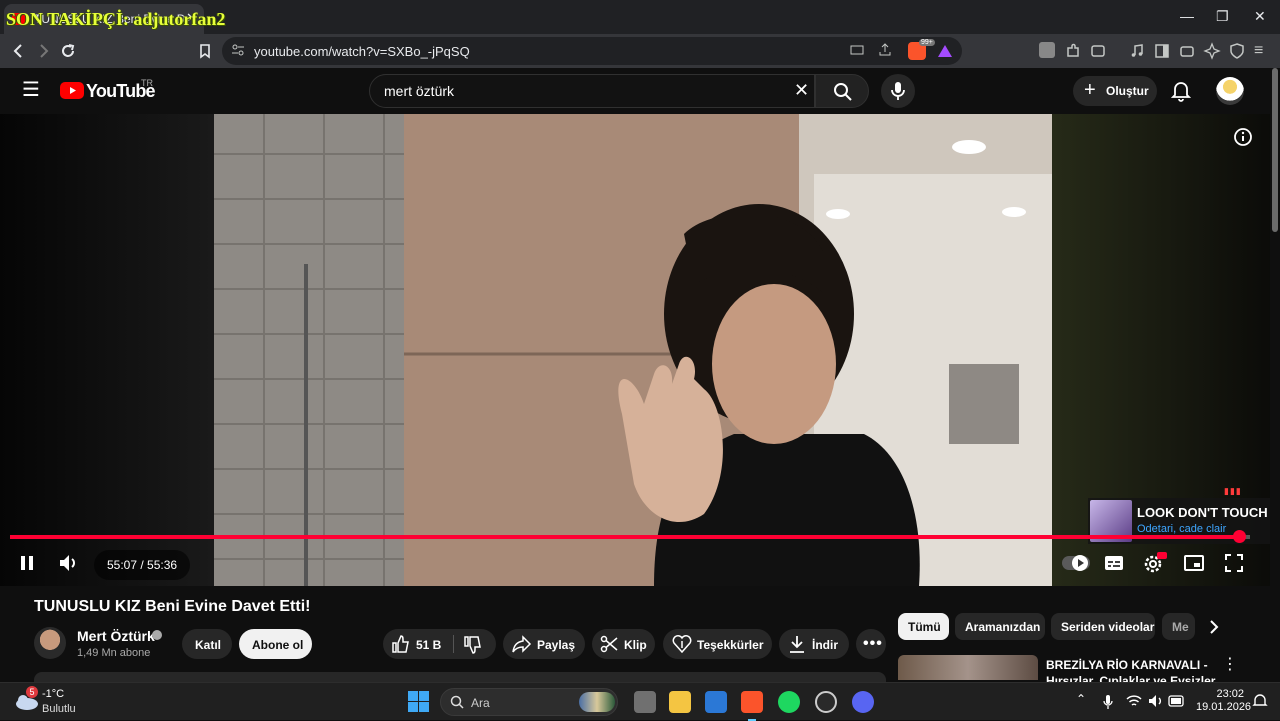 The width and height of the screenshot is (1280, 721). What do you see at coordinates (114, 653) in the screenshot?
I see `subscriber-count: 1,49 Mn abone` at bounding box center [114, 653].